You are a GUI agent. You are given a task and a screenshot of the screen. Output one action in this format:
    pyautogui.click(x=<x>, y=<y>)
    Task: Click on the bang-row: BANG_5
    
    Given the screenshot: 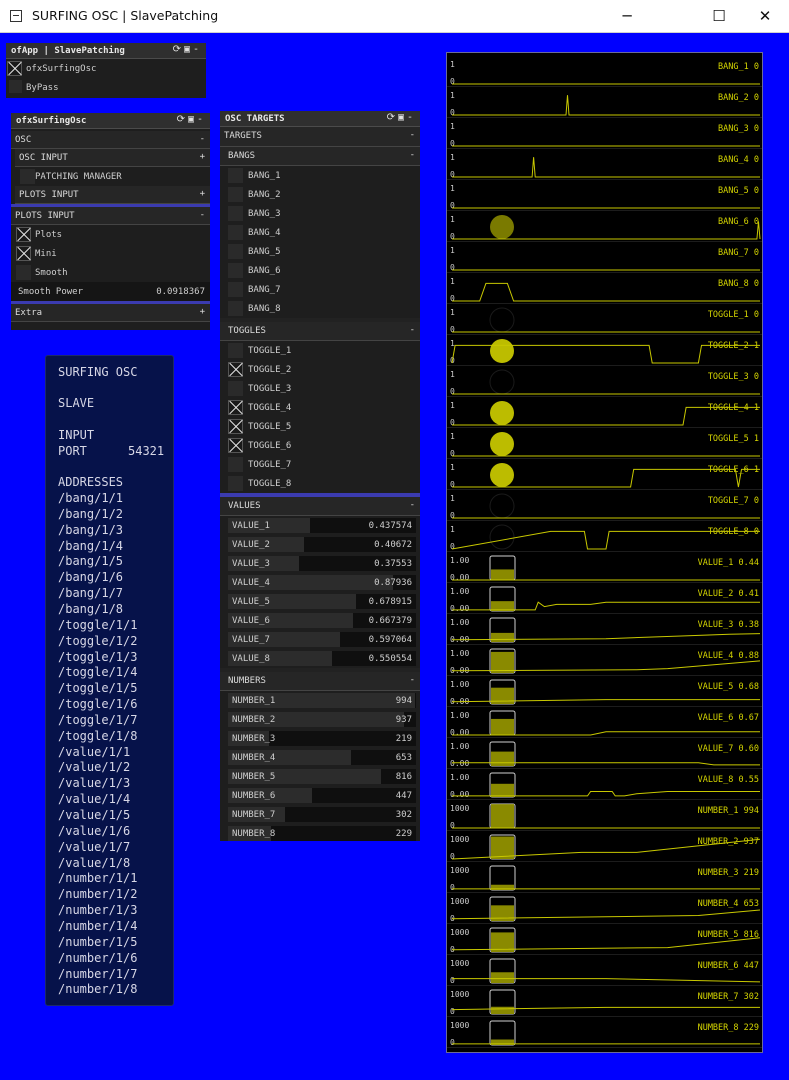 What is the action you would take?
    pyautogui.click(x=320, y=251)
    